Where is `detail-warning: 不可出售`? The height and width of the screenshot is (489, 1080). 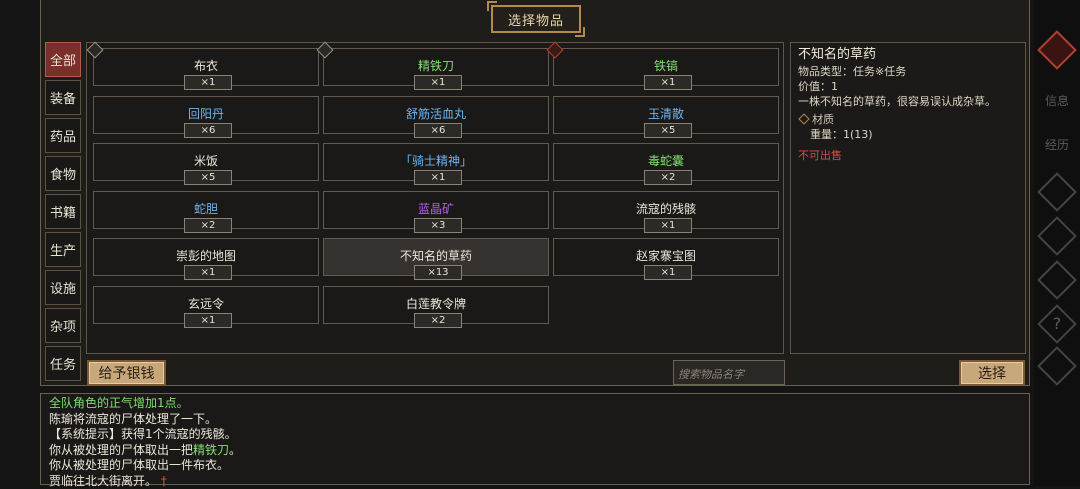 detail-warning: 不可出售 is located at coordinates (908, 155).